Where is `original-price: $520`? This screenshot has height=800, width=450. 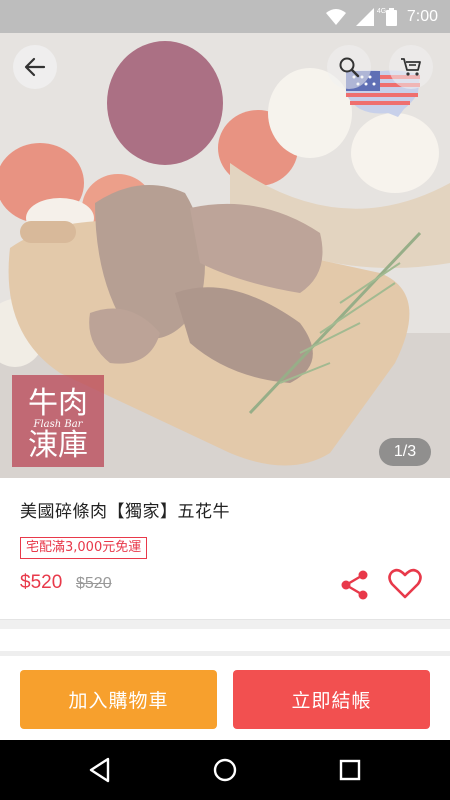 original-price: $520 is located at coordinates (94, 583).